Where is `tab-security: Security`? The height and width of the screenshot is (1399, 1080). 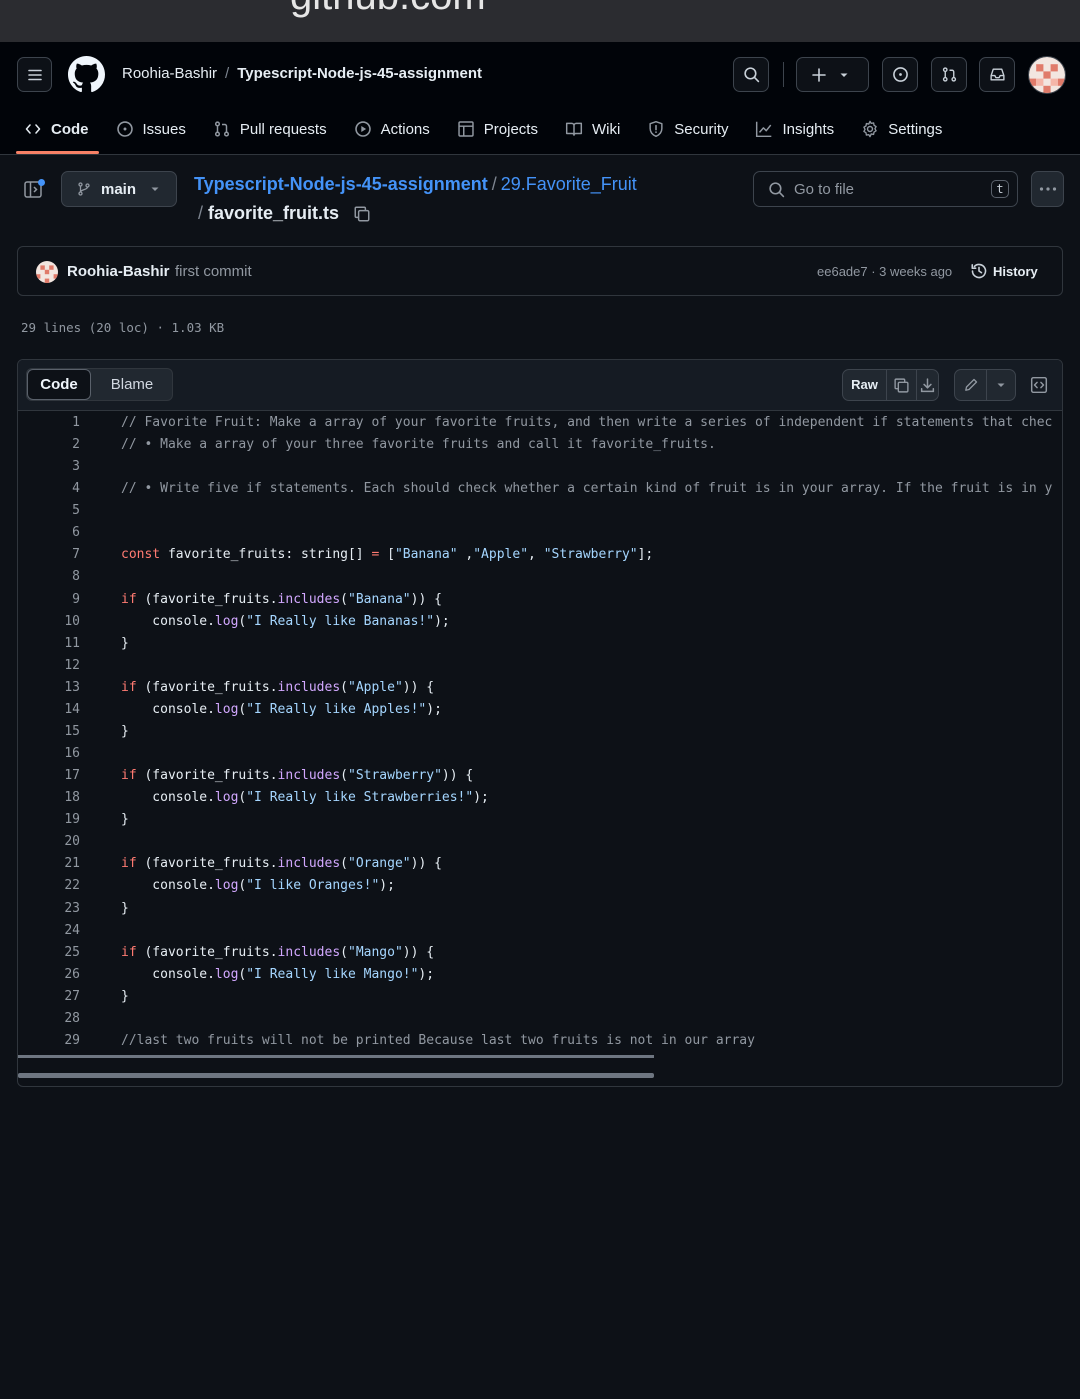 tab-security: Security is located at coordinates (687, 129).